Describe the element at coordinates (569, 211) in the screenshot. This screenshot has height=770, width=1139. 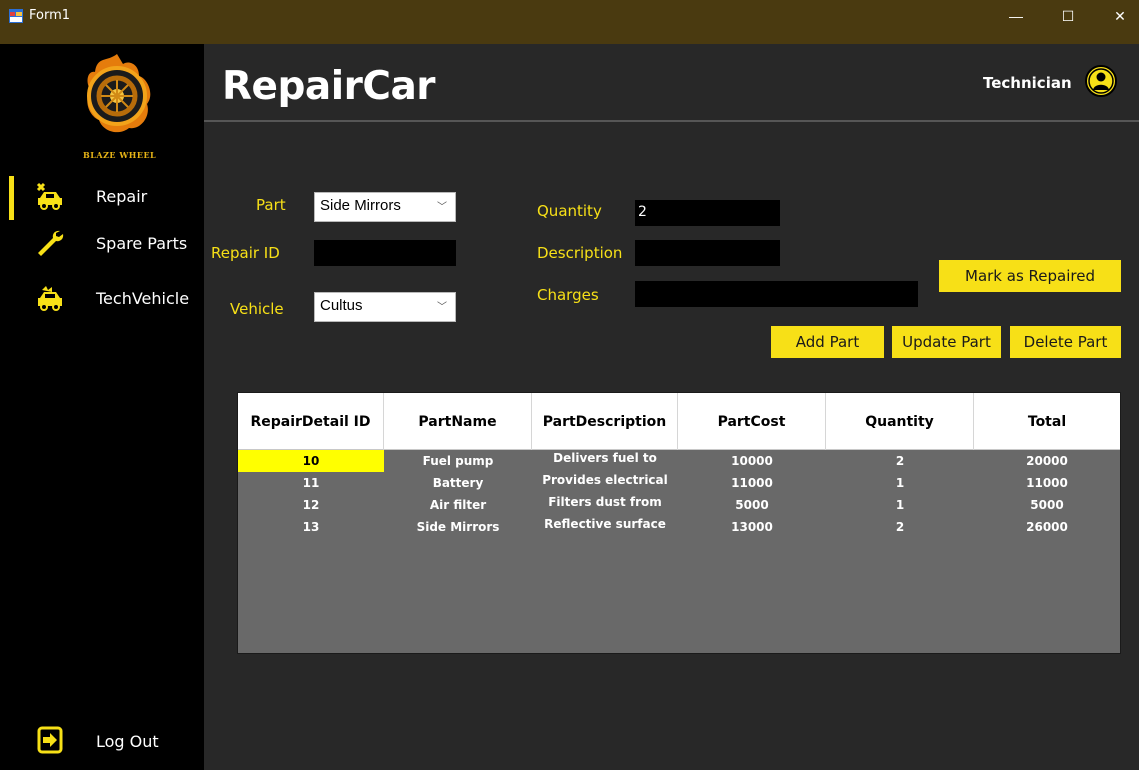
I see `quantity-label: Quantity` at that location.